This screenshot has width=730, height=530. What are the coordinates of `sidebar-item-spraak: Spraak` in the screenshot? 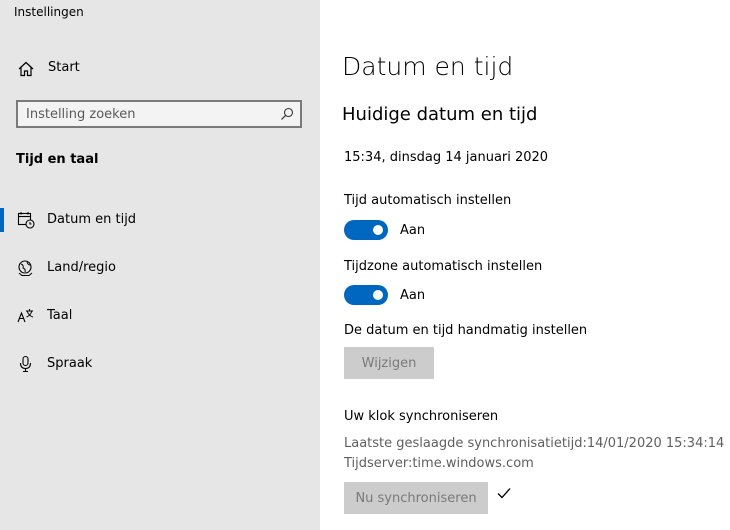 It's located at (160, 364).